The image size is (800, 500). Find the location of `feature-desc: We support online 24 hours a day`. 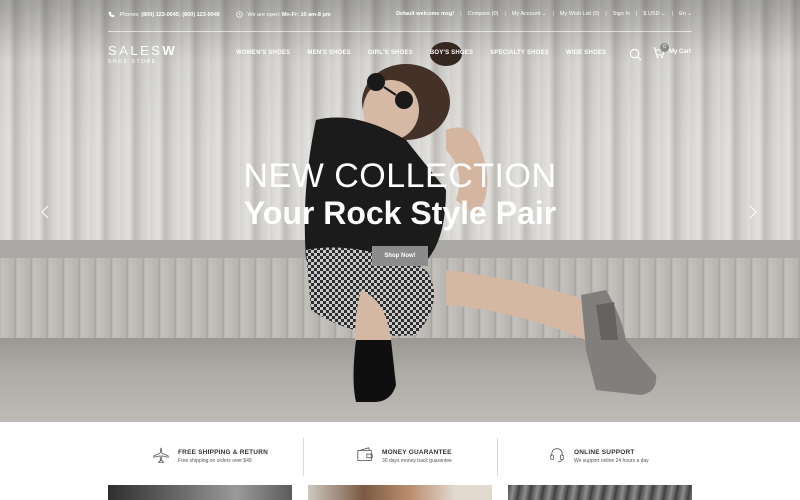

feature-desc: We support online 24 hours a day is located at coordinates (611, 461).